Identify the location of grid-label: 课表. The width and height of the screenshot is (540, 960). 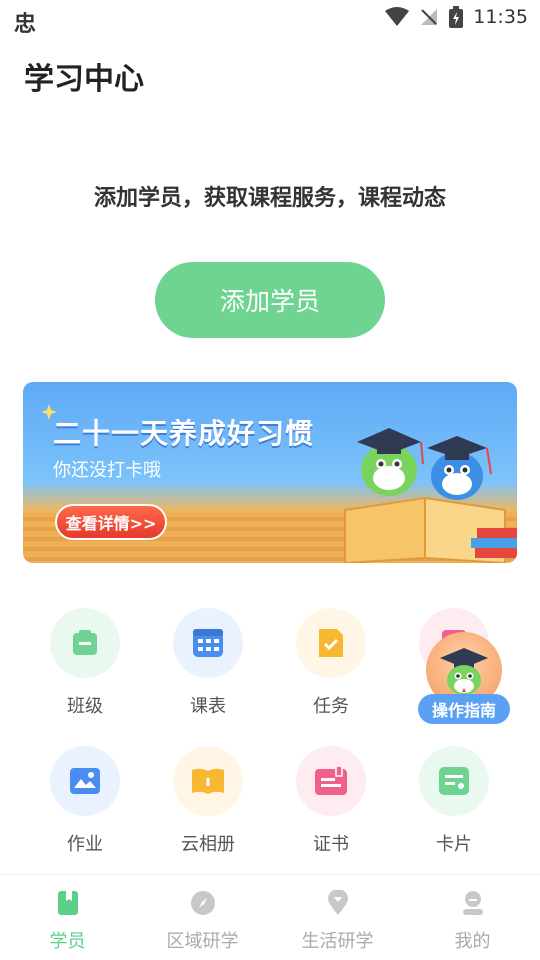
(208, 706).